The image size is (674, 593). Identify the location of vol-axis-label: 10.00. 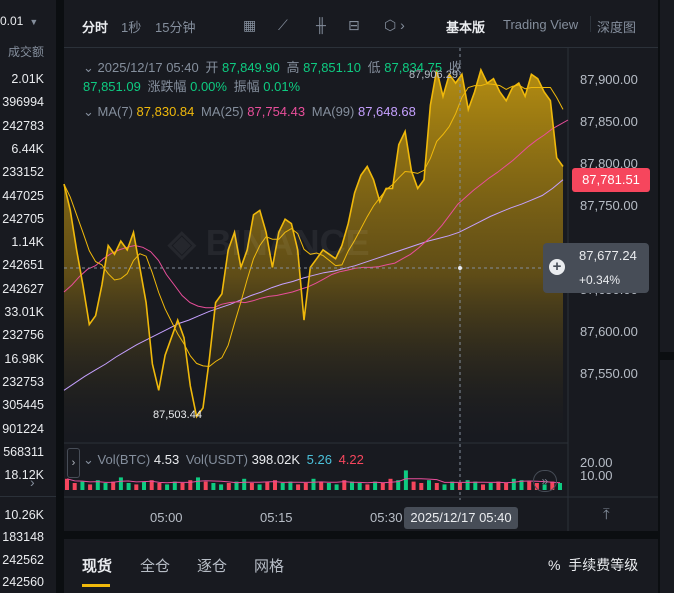
(596, 475).